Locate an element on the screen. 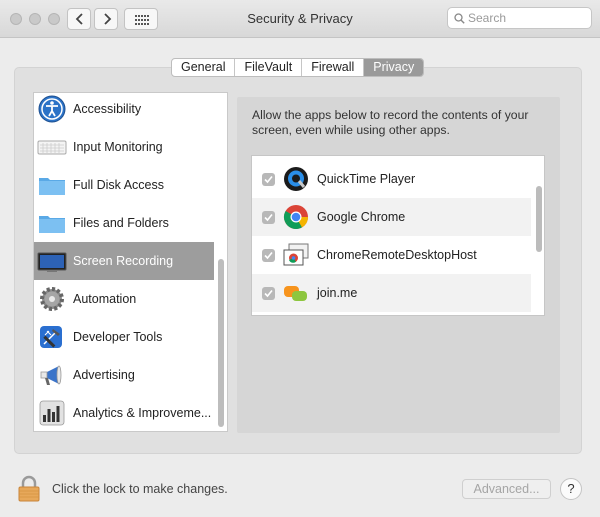 The height and width of the screenshot is (517, 600). app-name: Google Chrome is located at coordinates (361, 217).